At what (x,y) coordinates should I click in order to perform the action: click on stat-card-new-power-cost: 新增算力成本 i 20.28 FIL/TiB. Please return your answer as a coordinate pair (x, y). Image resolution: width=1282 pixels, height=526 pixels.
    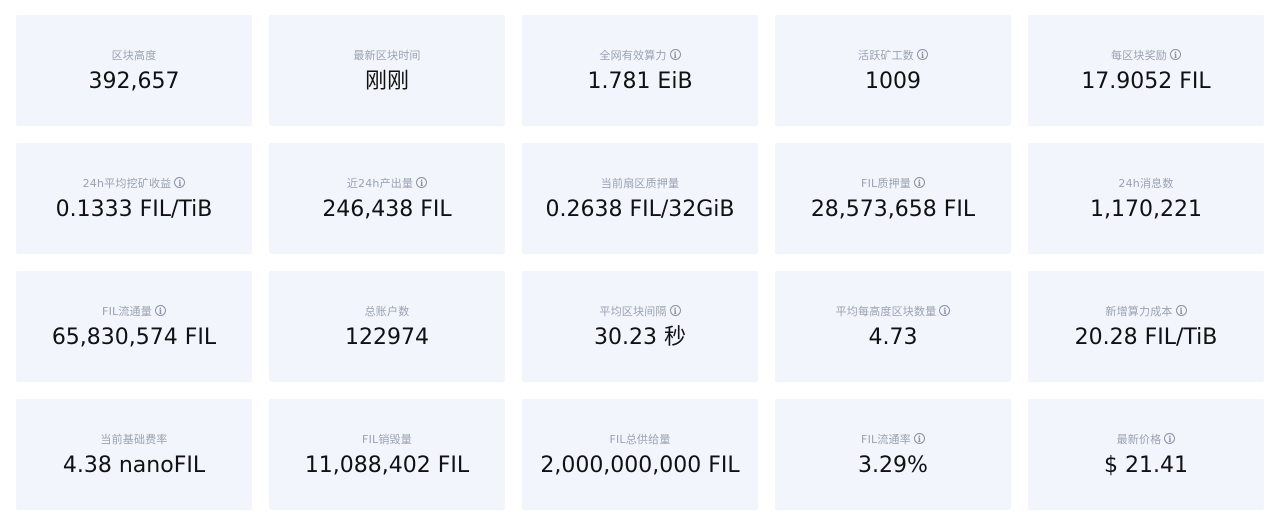
    Looking at the image, I should click on (1146, 326).